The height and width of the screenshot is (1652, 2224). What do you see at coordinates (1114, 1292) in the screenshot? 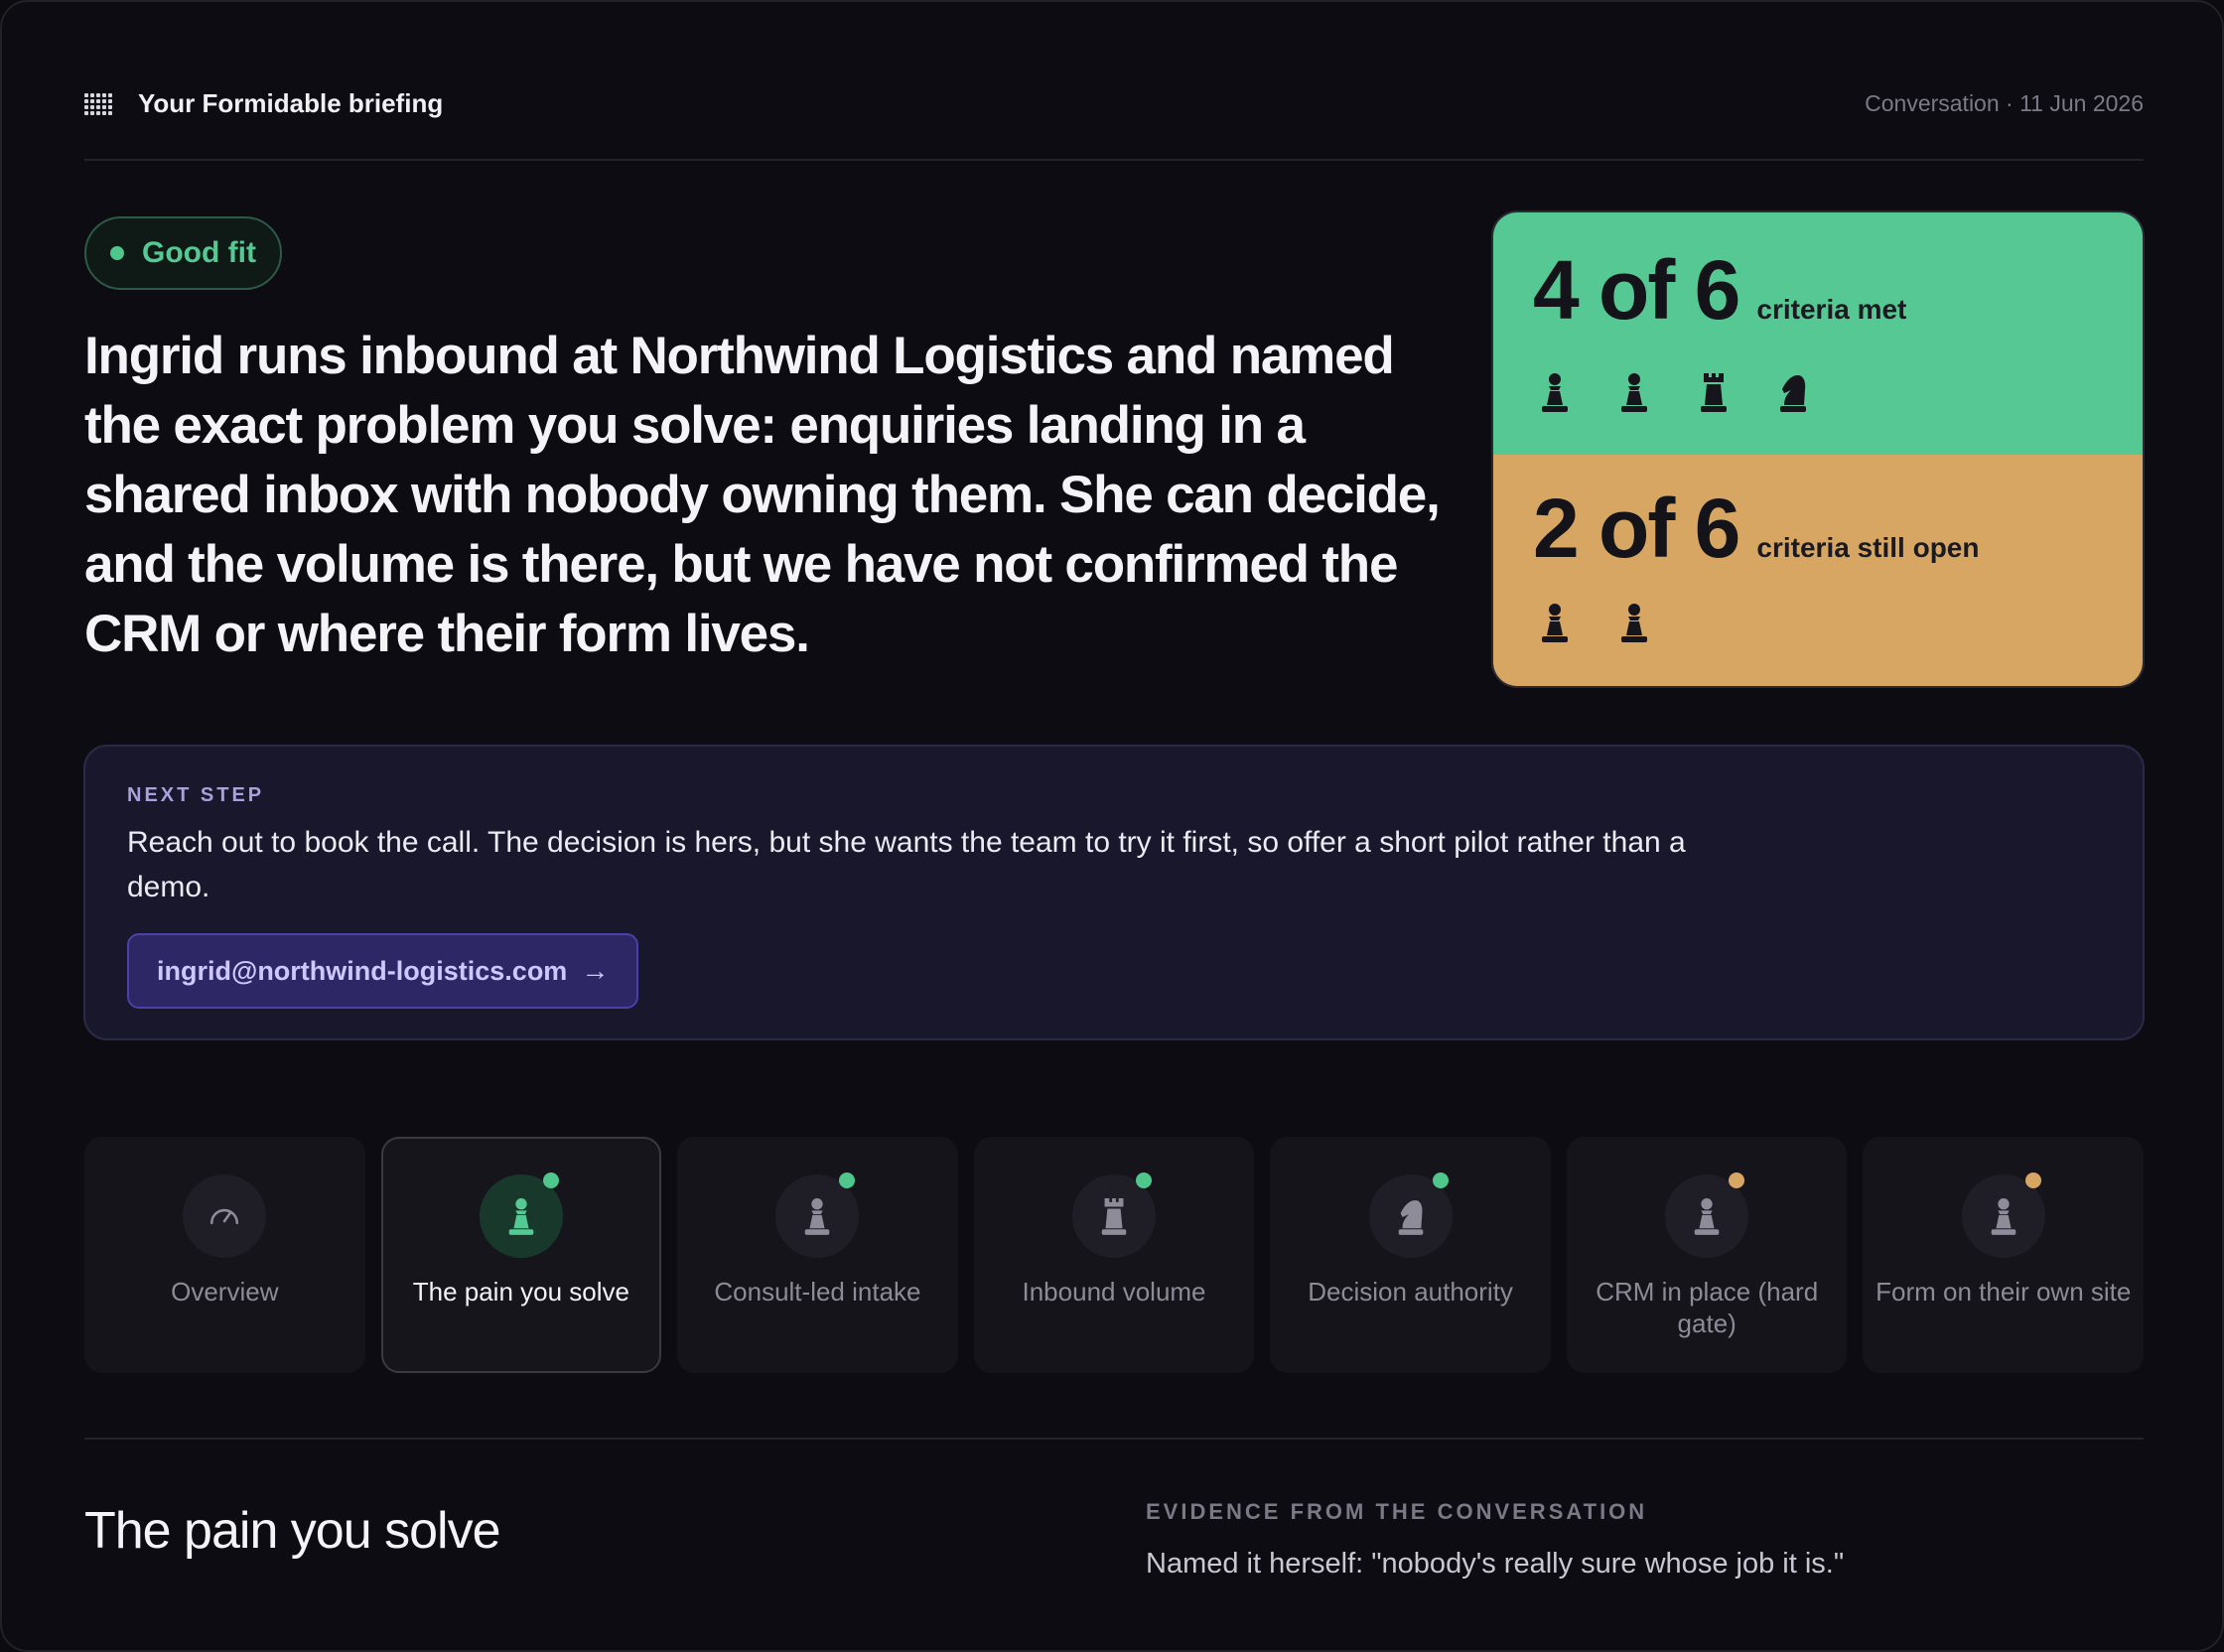
I see `tab-label: Inbound volume` at bounding box center [1114, 1292].